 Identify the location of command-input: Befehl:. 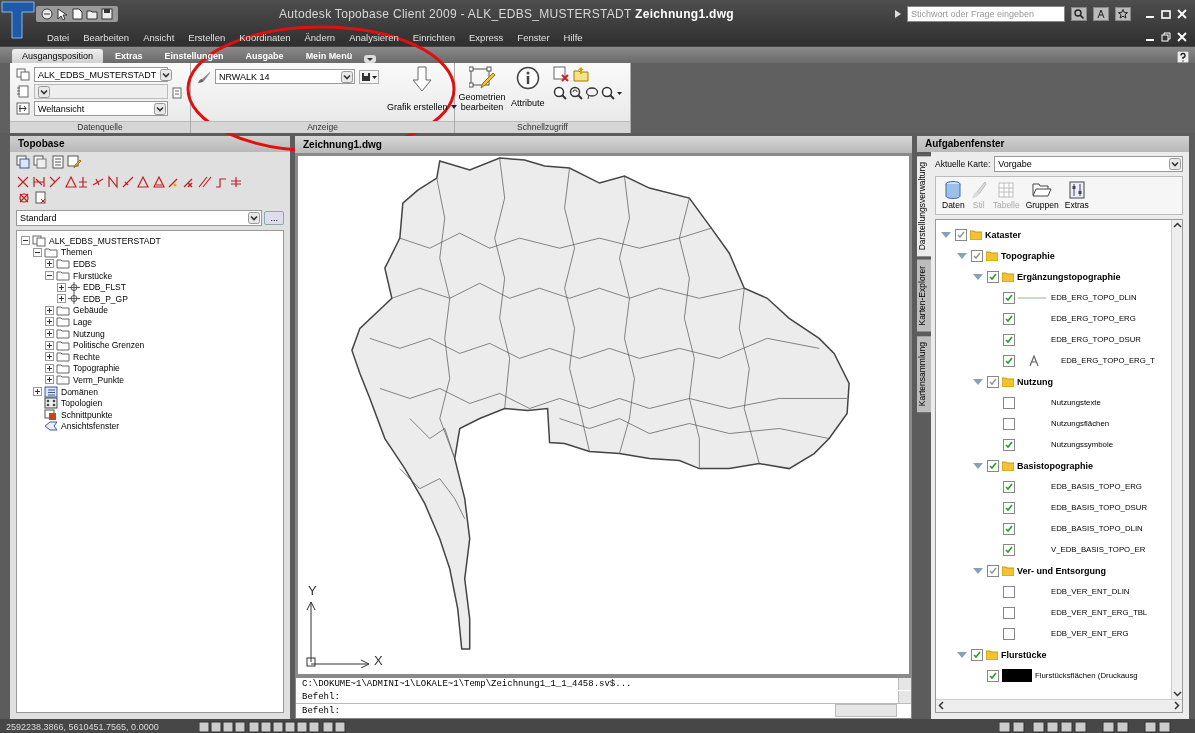
(568, 710).